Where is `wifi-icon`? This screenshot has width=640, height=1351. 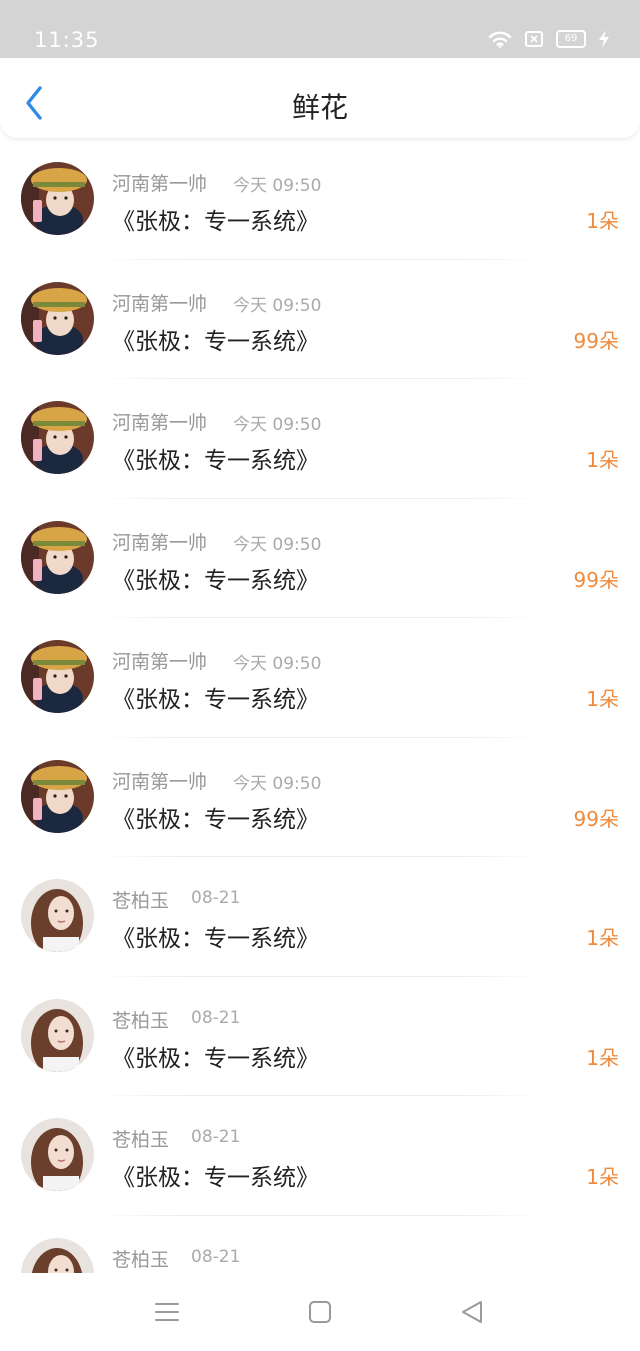 wifi-icon is located at coordinates (500, 39).